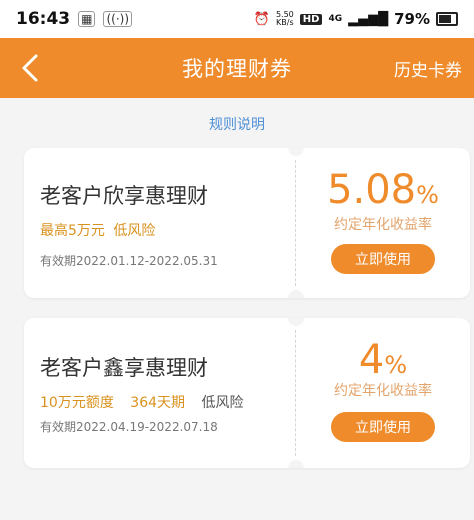 This screenshot has width=474, height=520. I want to click on hd-badge: HD, so click(311, 19).